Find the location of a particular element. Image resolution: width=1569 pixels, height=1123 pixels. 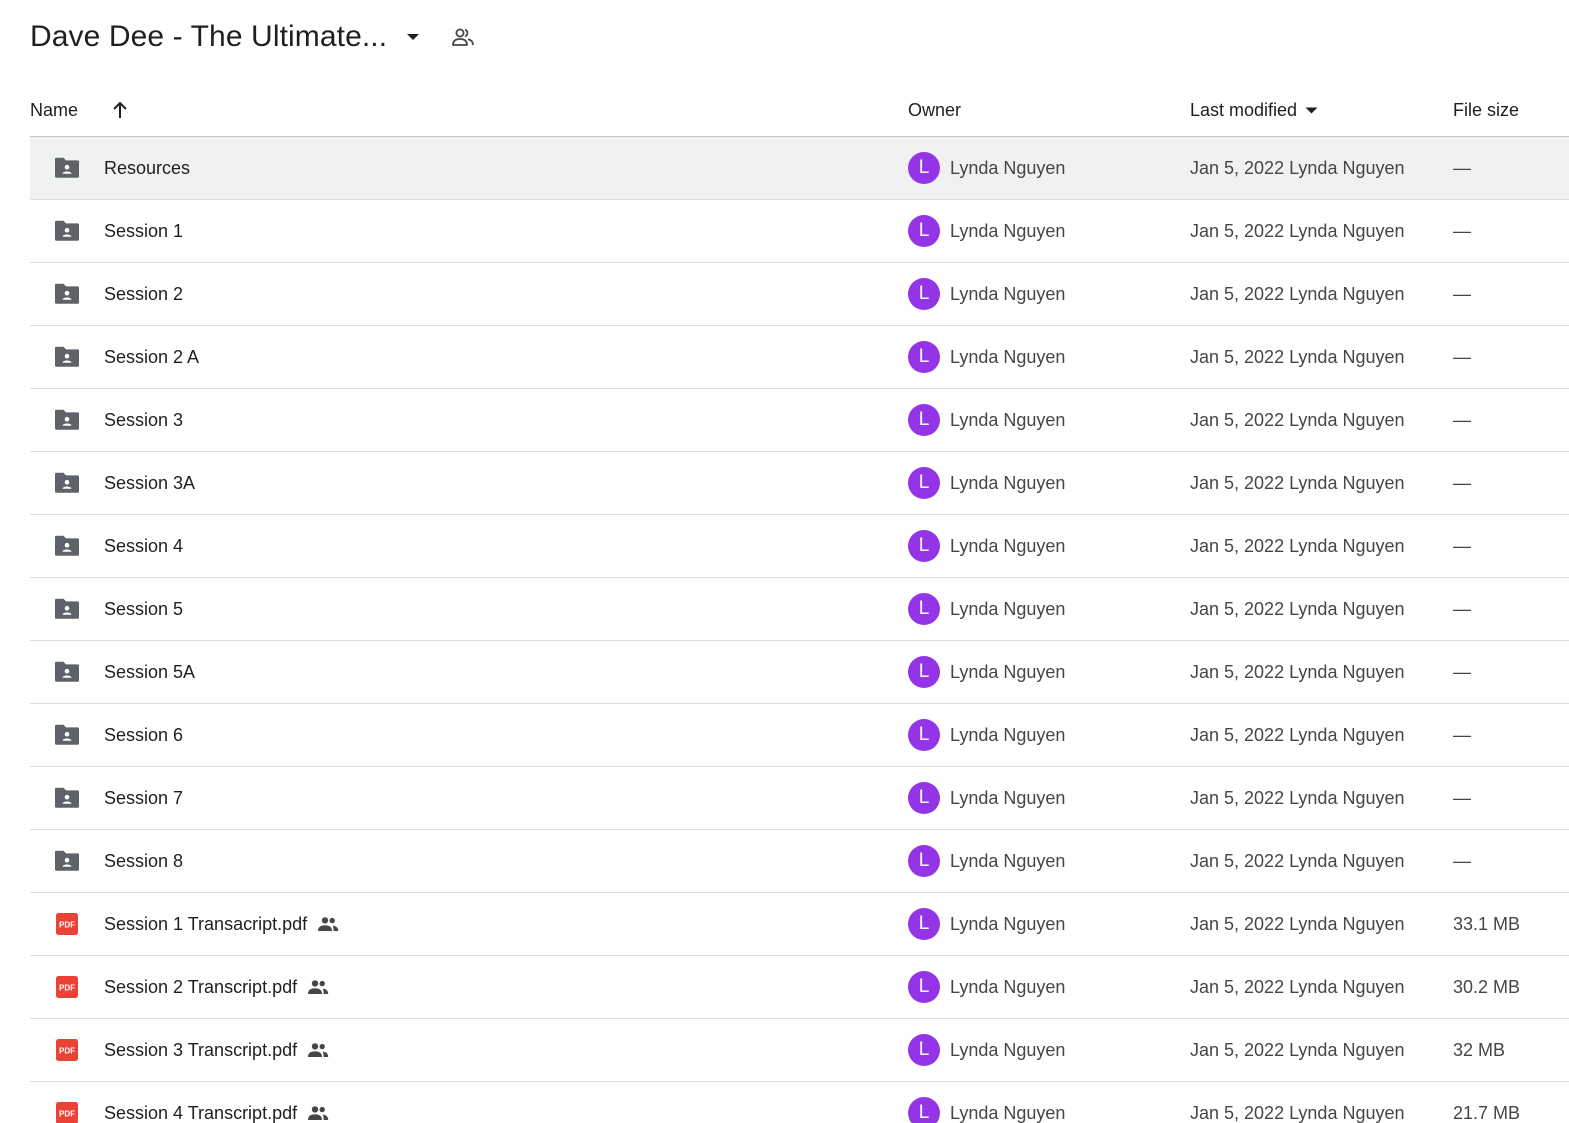

file-name: Session 7 is located at coordinates (144, 797).